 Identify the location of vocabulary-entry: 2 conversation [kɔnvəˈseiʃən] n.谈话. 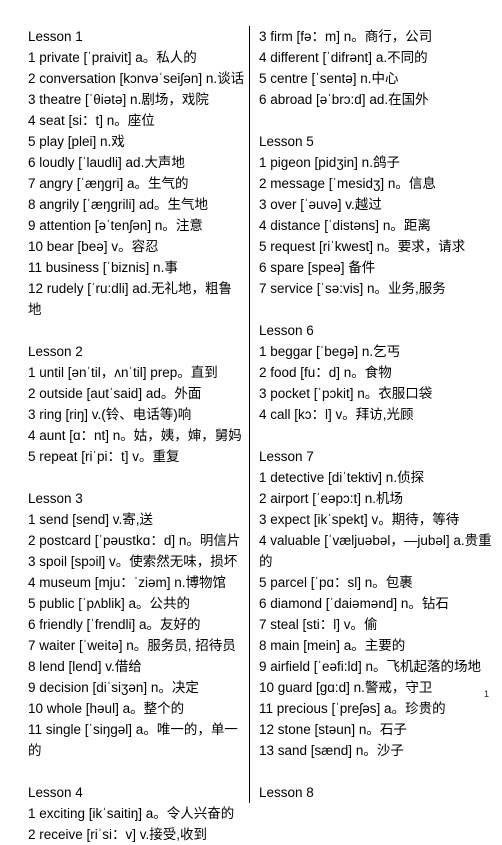
(136, 78).